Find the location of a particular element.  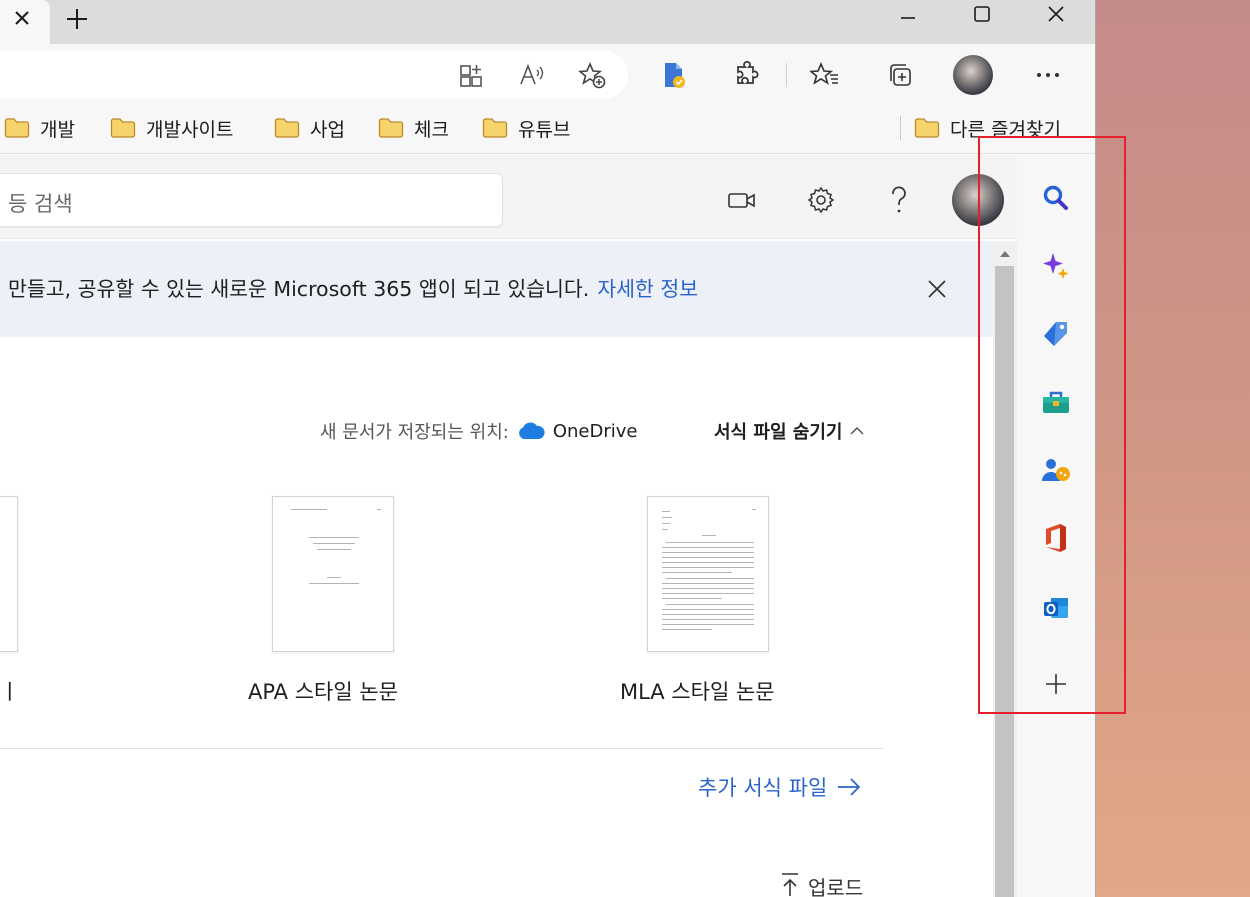

upload-button: 업로드 is located at coordinates (821, 884).